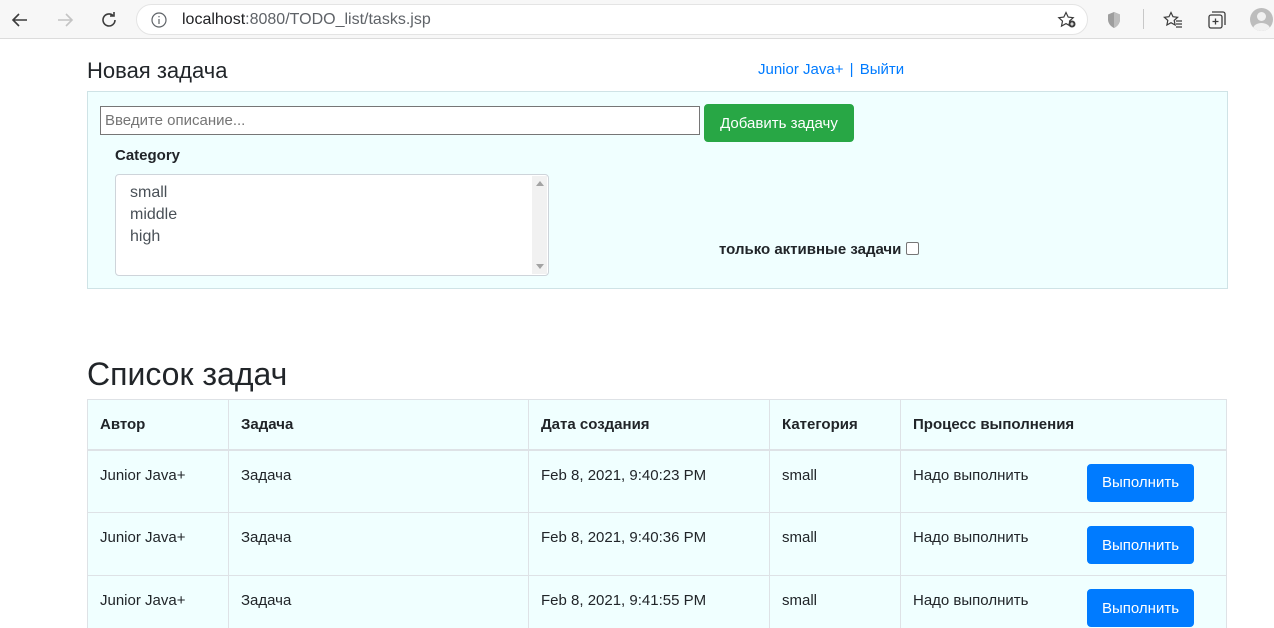  Describe the element at coordinates (1261, 19) in the screenshot. I see `profile-avatar` at that location.